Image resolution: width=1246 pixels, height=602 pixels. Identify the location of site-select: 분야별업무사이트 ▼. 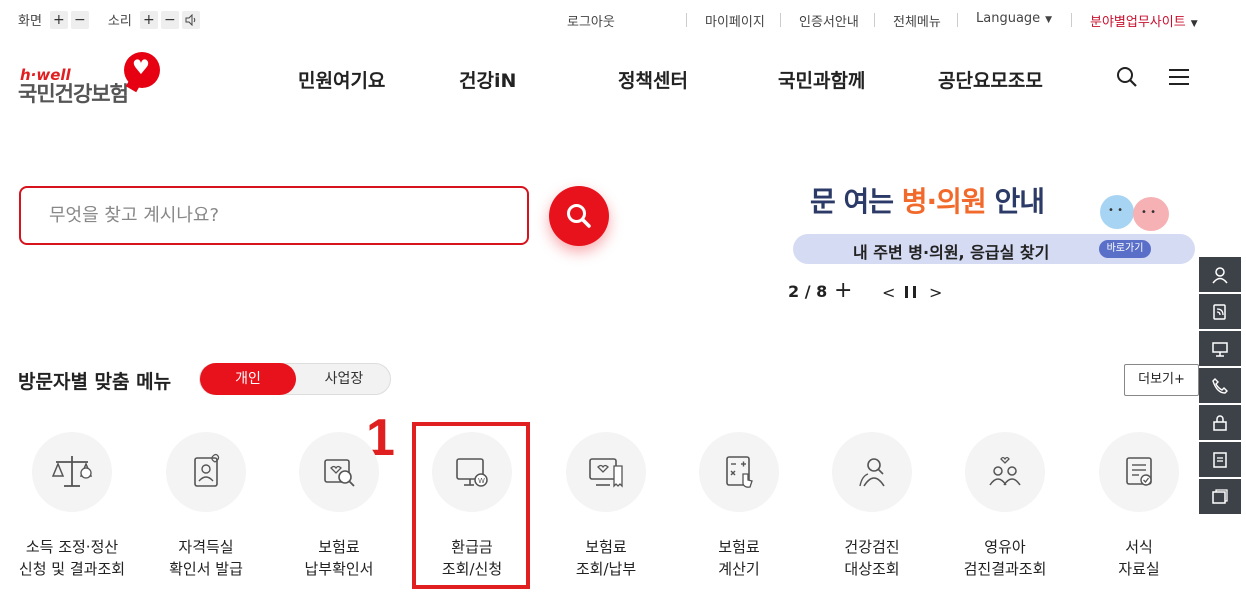
(1144, 20).